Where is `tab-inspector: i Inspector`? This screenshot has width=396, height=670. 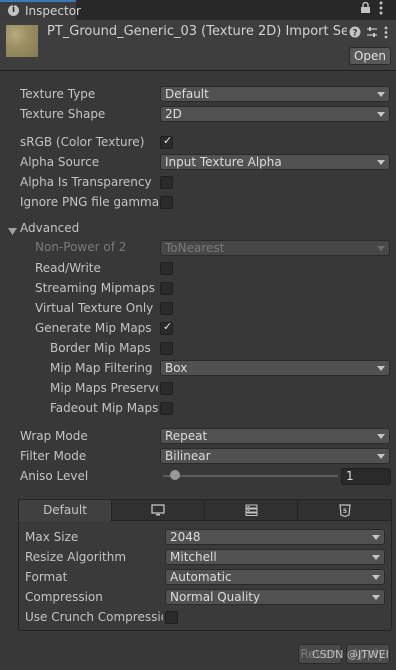
tab-inspector: i Inspector is located at coordinates (40, 10).